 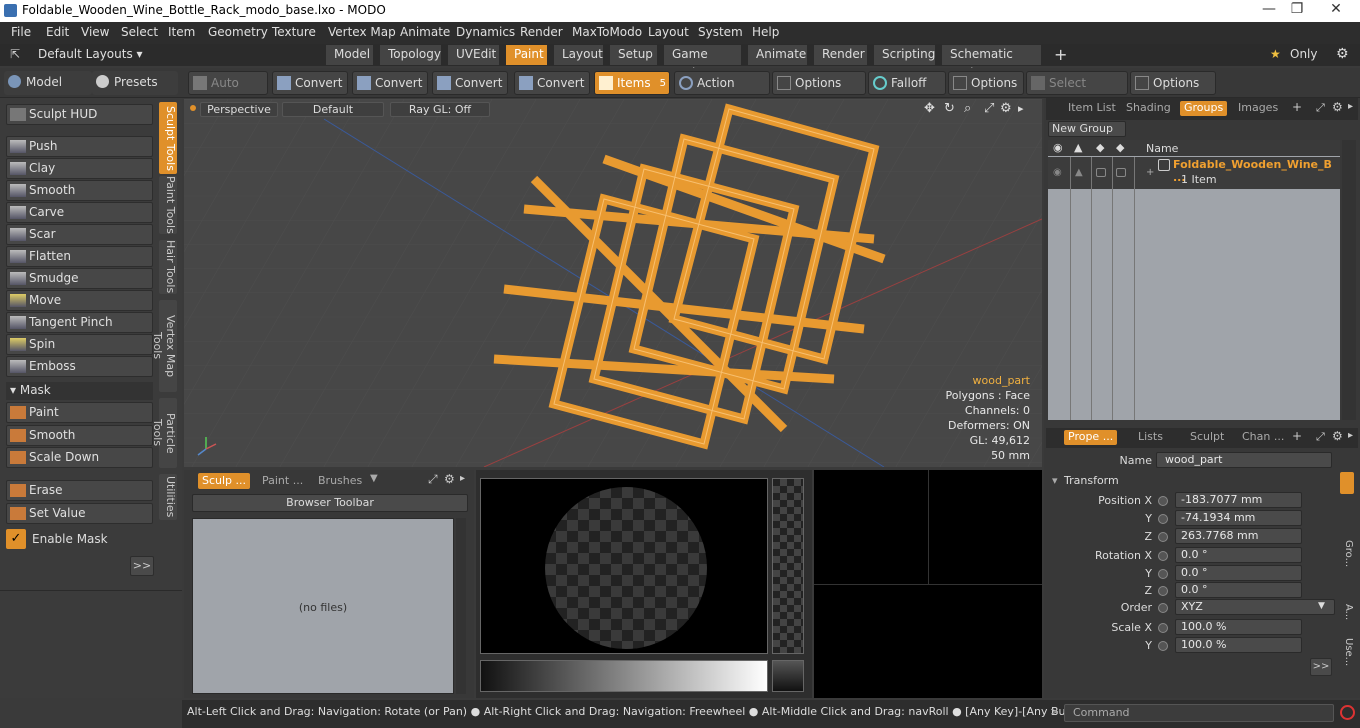 I want to click on layout-menu-icon: ⇱, so click(x=15, y=54).